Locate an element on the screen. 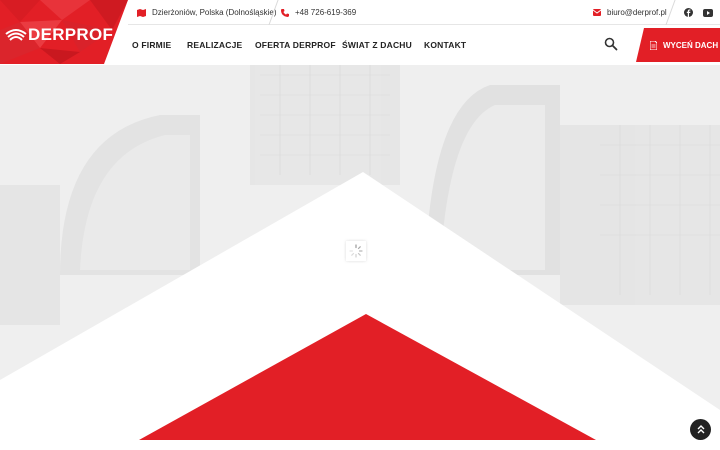 Image resolution: width=720 pixels, height=450 pixels. youtube-icon is located at coordinates (708, 12).